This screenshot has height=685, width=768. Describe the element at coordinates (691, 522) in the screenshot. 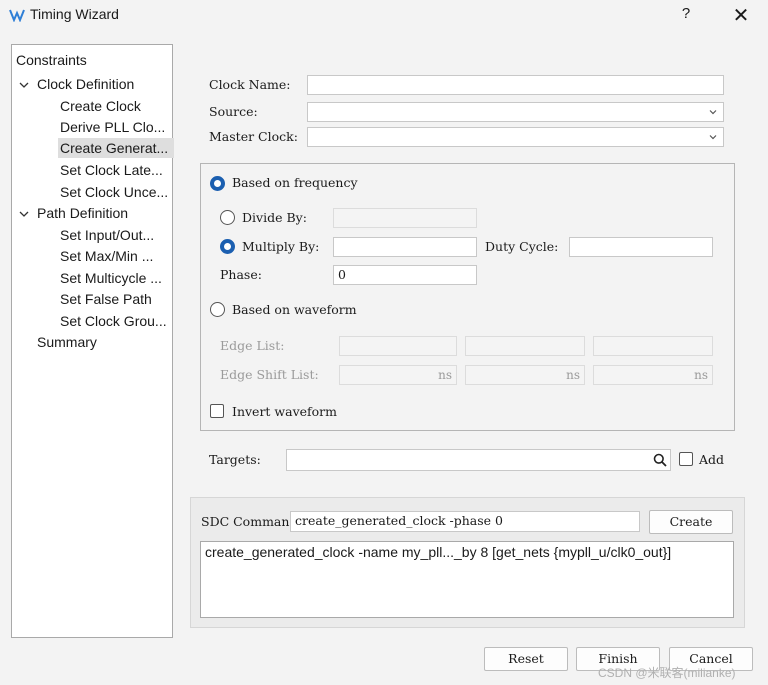

I see `create-button: Create` at that location.